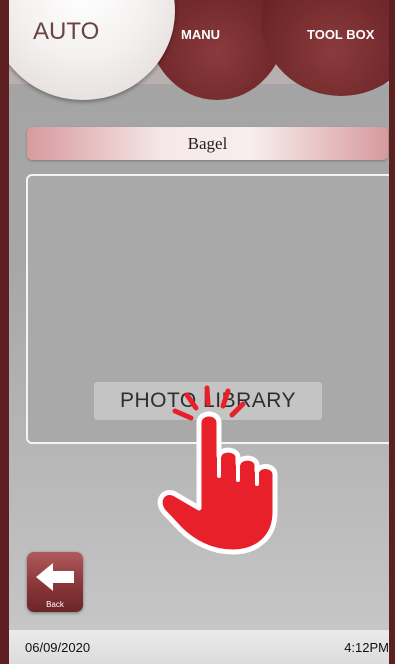  Describe the element at coordinates (366, 647) in the screenshot. I see `status-time: 4:12PM` at that location.